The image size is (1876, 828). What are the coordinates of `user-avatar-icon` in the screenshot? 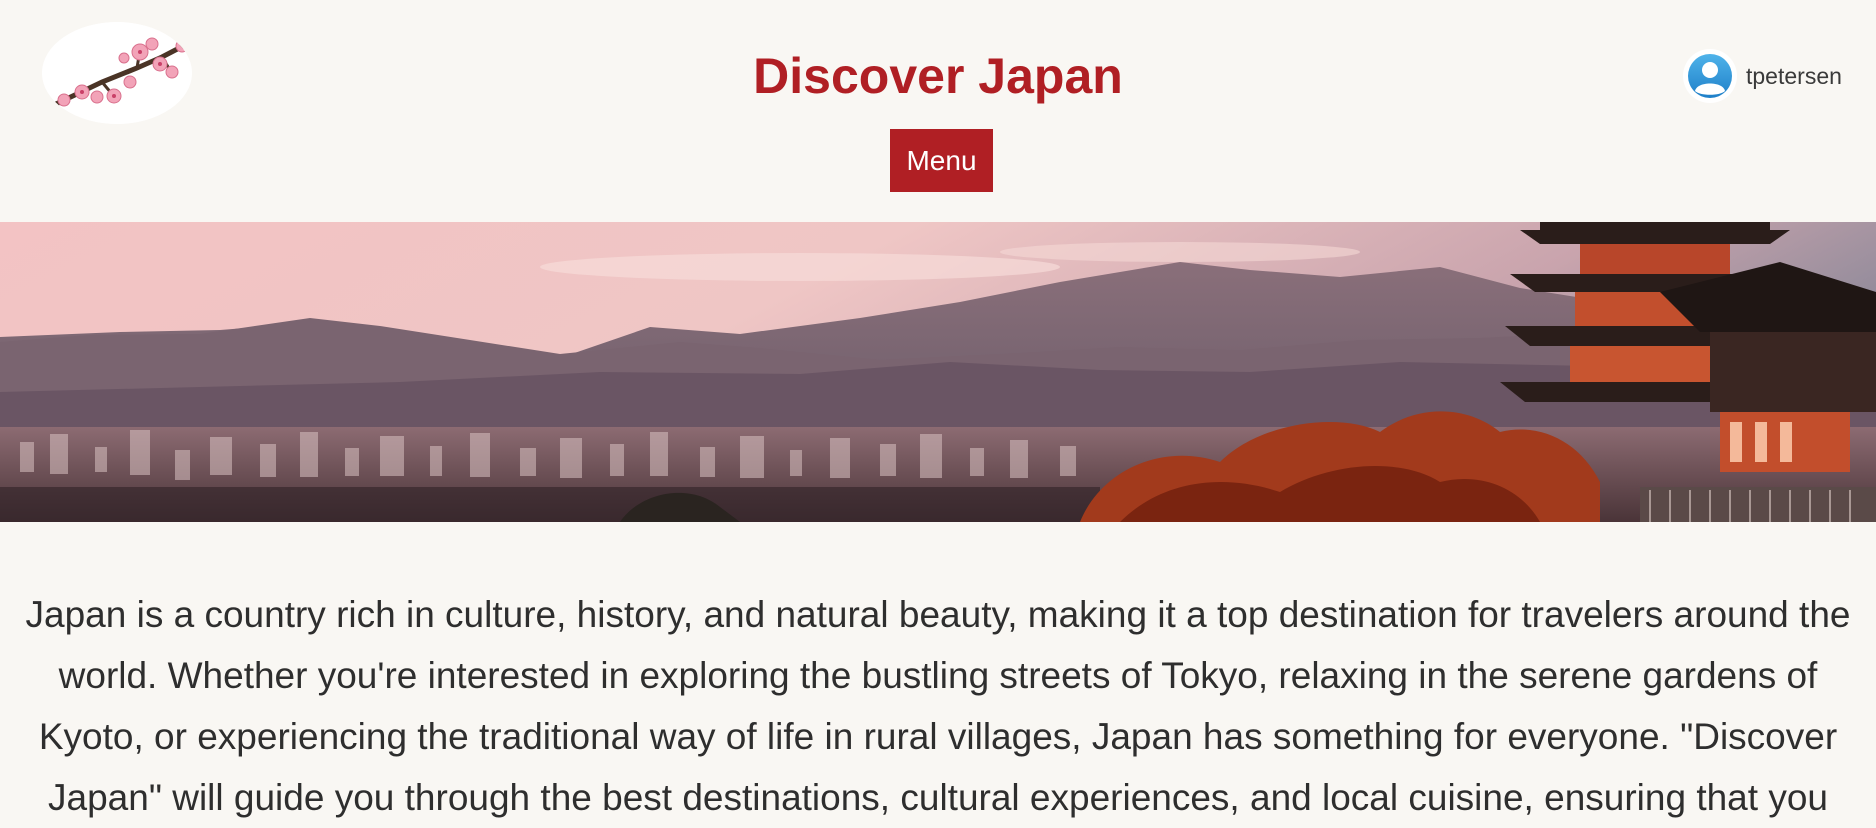 It's located at (1710, 76).